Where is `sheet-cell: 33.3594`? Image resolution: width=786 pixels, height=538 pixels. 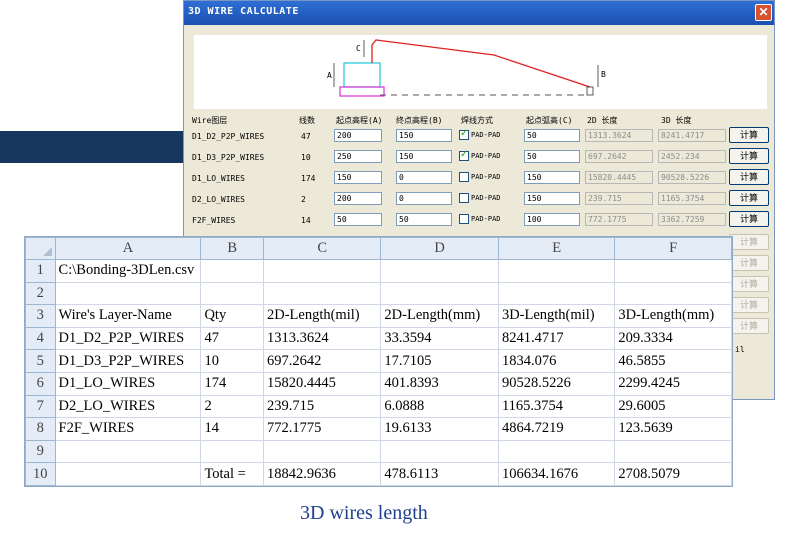
sheet-cell: 33.3594 is located at coordinates (439, 338).